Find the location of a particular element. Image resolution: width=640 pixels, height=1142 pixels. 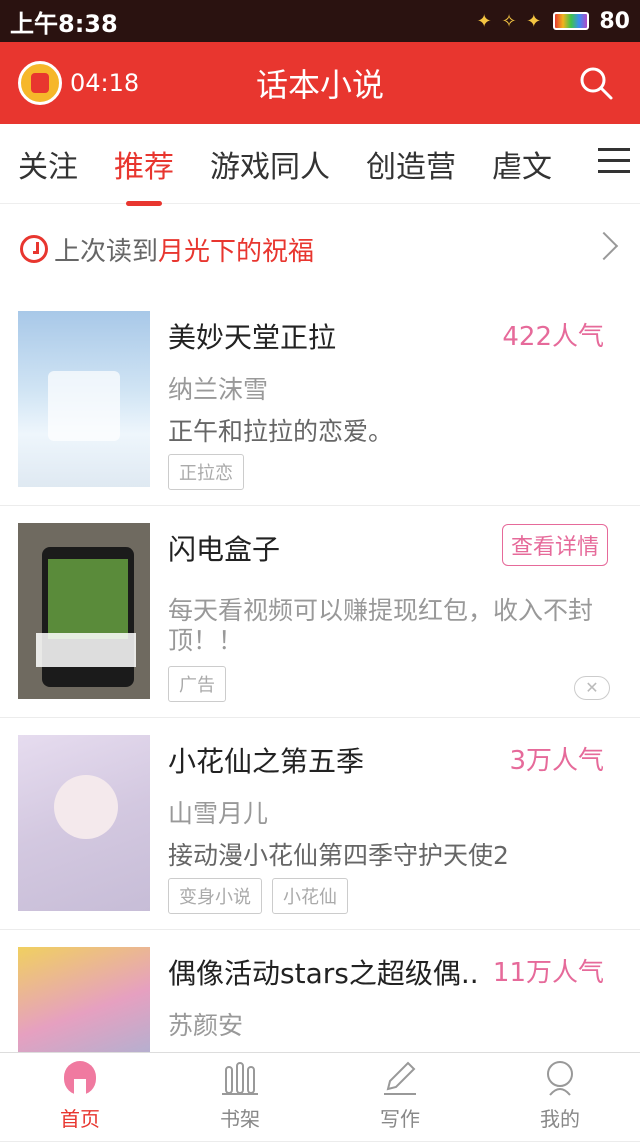

battery-level: 80 is located at coordinates (614, 21).